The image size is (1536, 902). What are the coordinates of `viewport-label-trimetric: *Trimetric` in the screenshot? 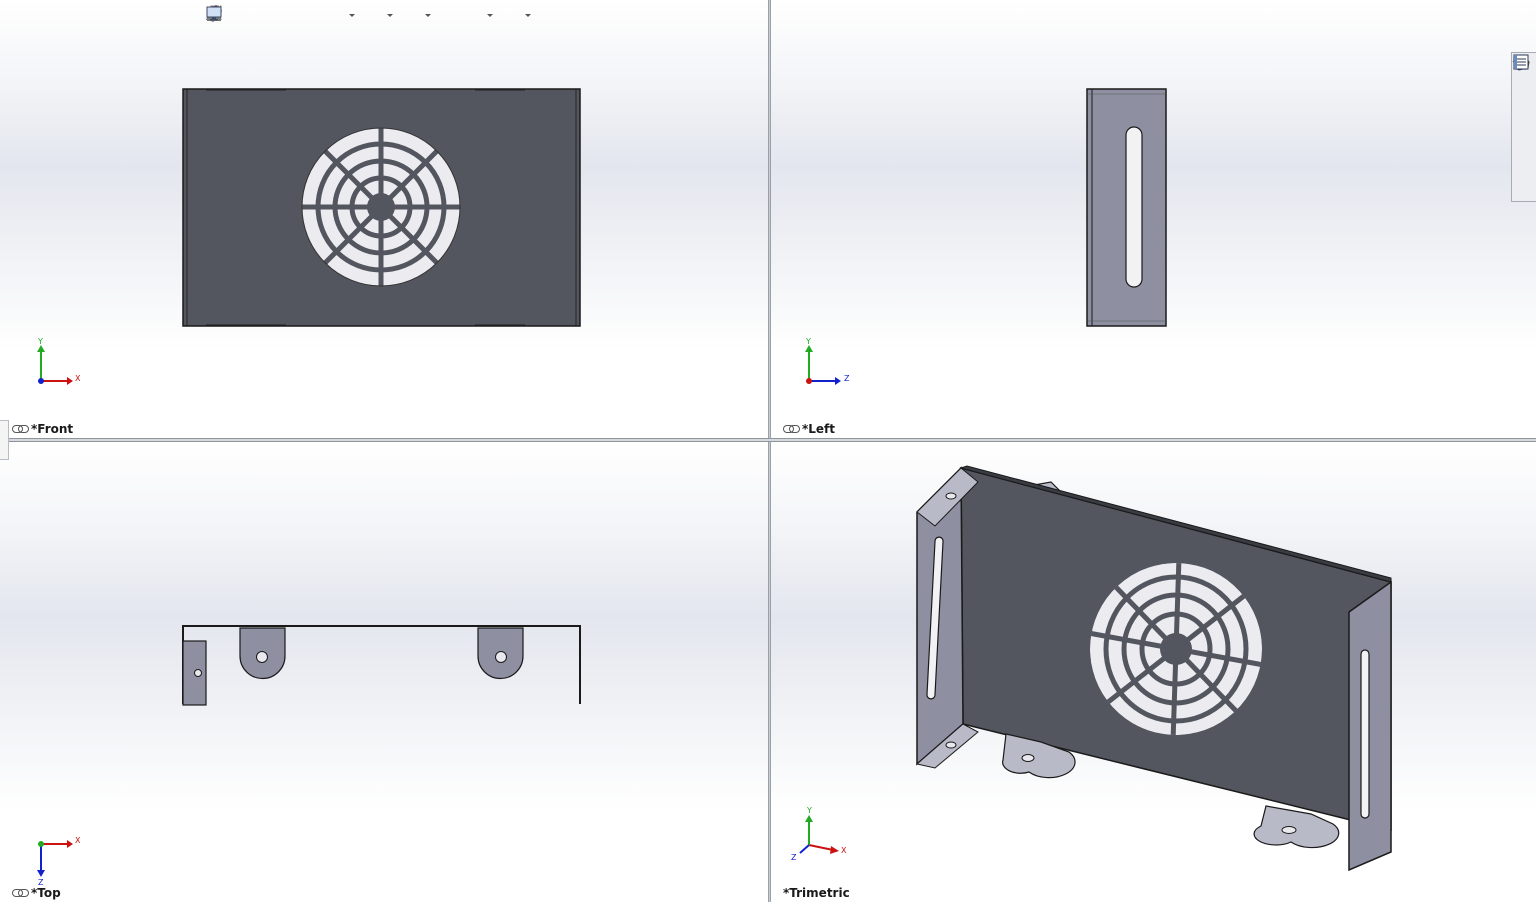 It's located at (816, 893).